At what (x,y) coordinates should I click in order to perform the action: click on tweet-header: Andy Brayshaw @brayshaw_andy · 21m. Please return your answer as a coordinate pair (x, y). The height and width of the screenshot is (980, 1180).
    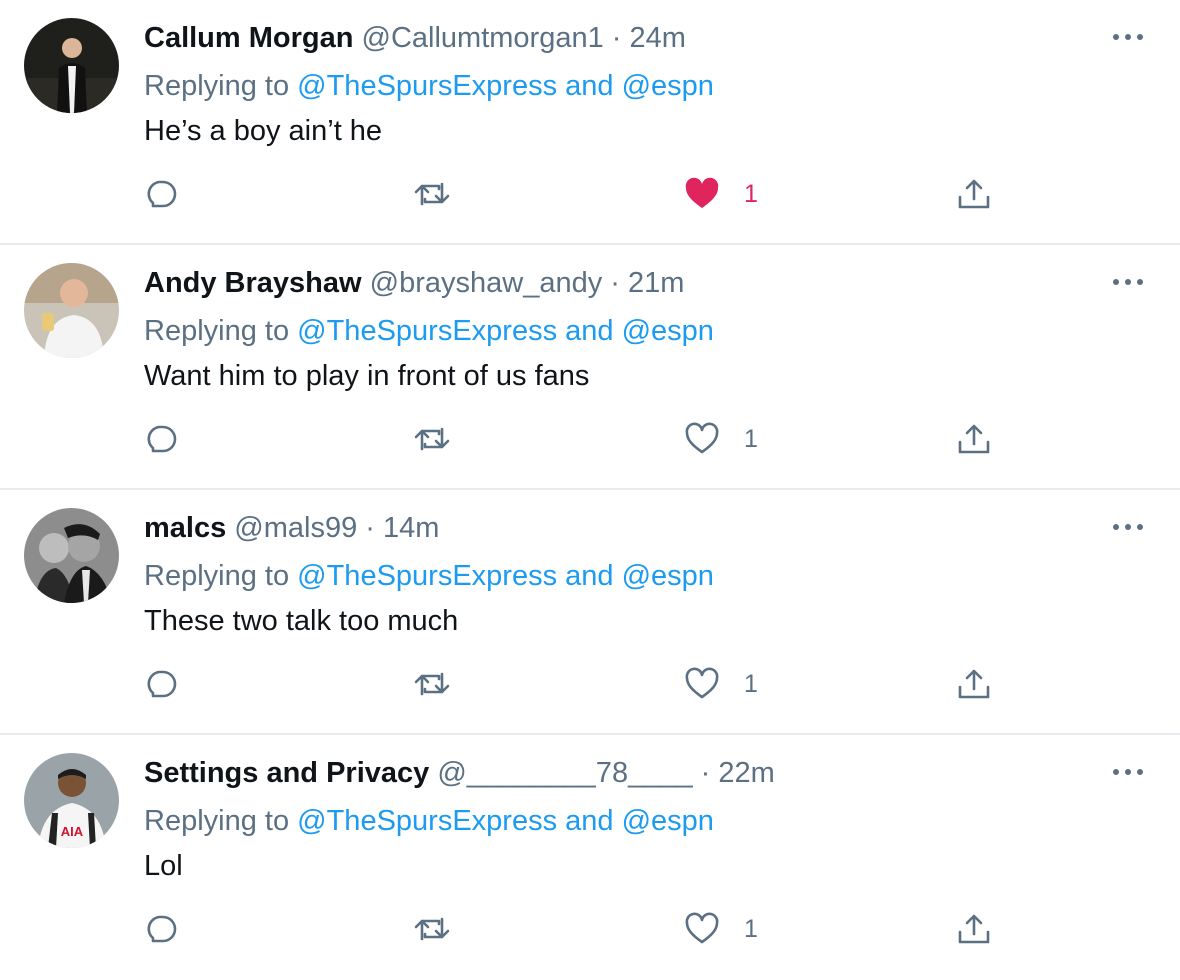
    Looking at the image, I should click on (622, 283).